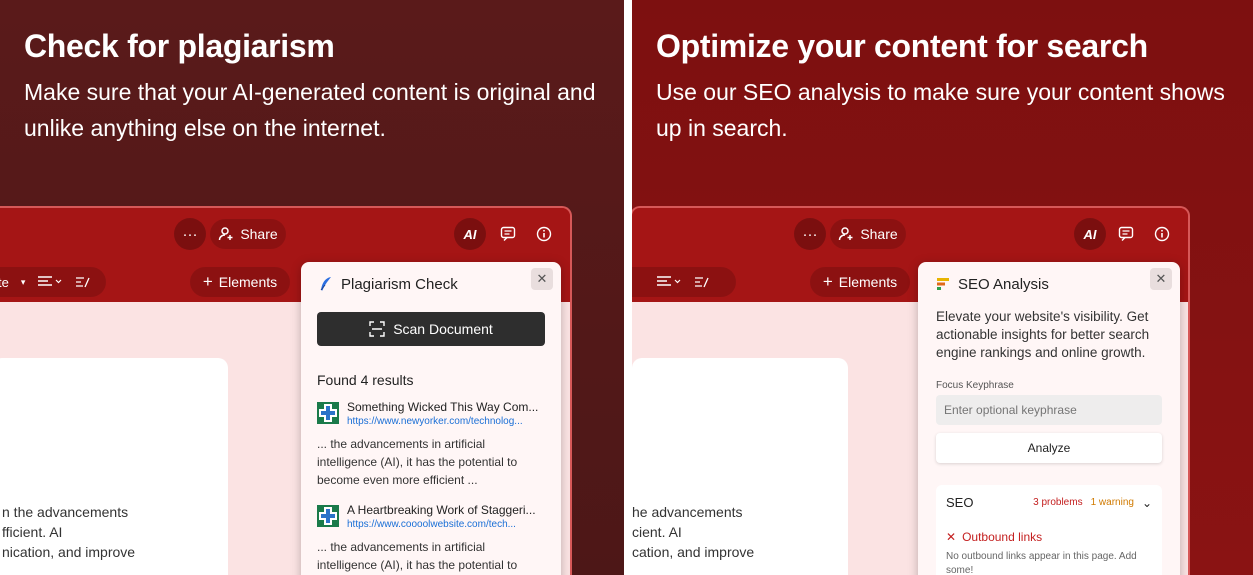 The image size is (1253, 575). Describe the element at coordinates (443, 329) in the screenshot. I see `scan-label: Scan Document` at that location.